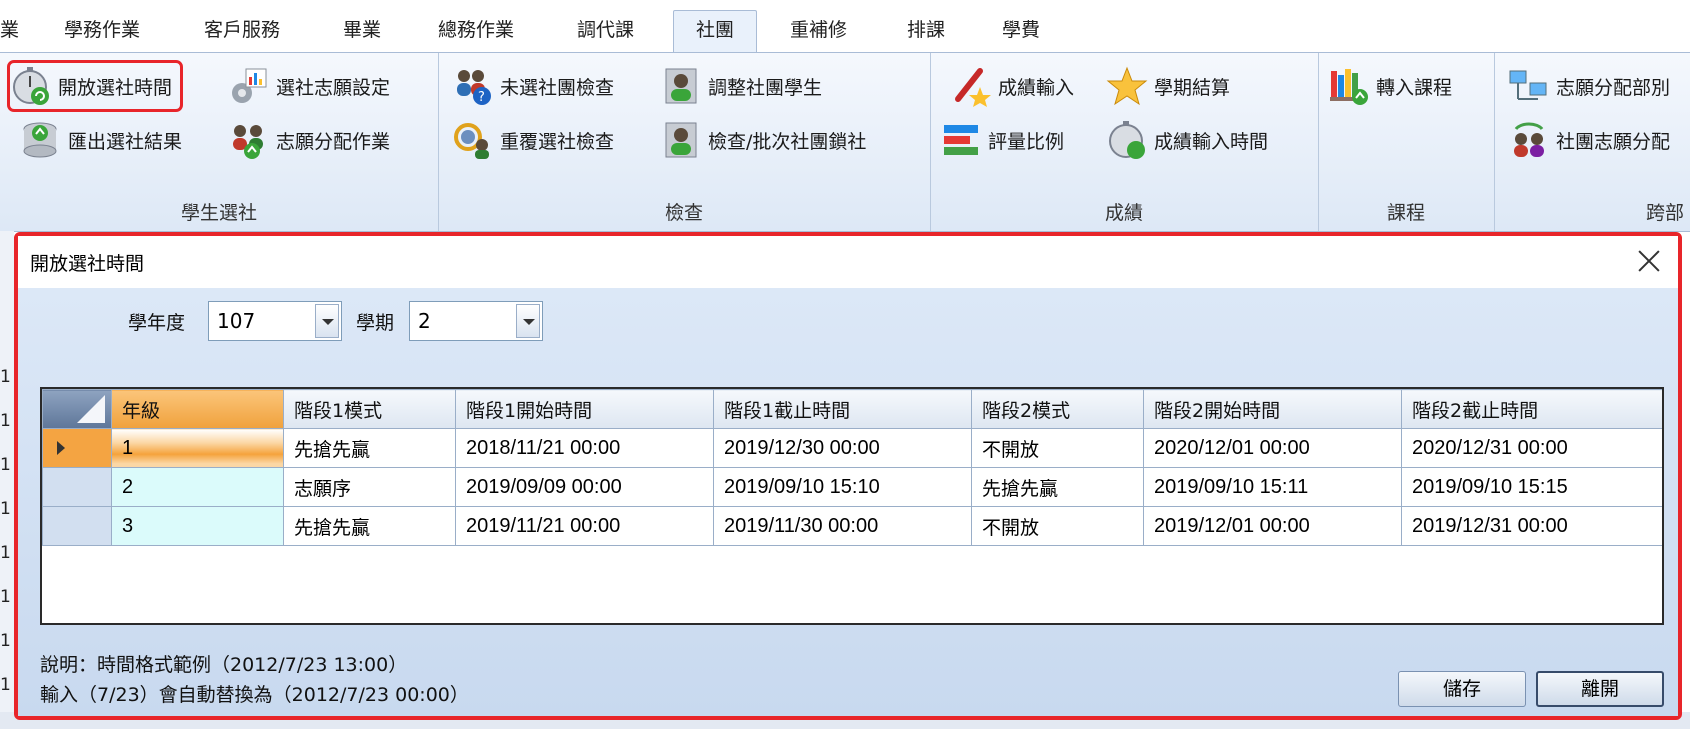  What do you see at coordinates (1036, 87) in the screenshot?
I see `score-input-label: 成績輸入` at bounding box center [1036, 87].